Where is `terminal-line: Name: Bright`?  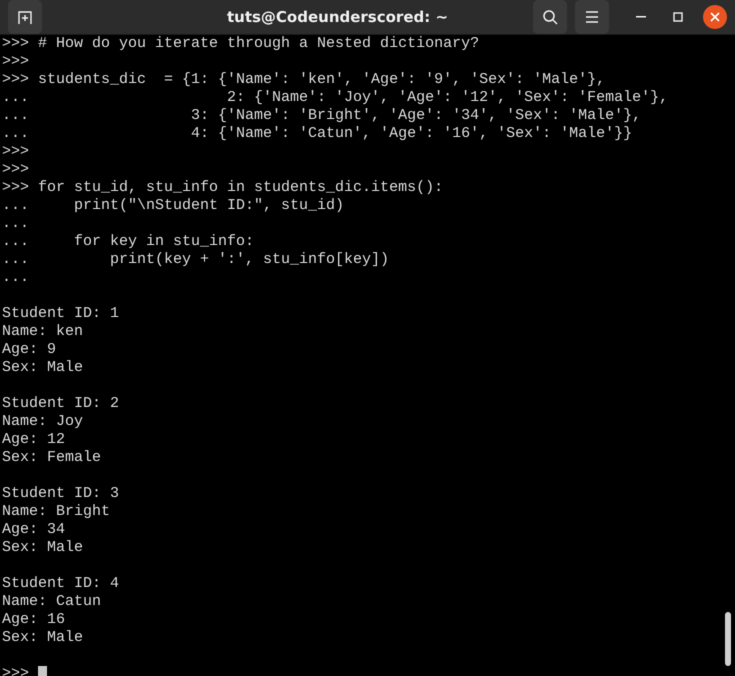 terminal-line: Name: Bright is located at coordinates (56, 512).